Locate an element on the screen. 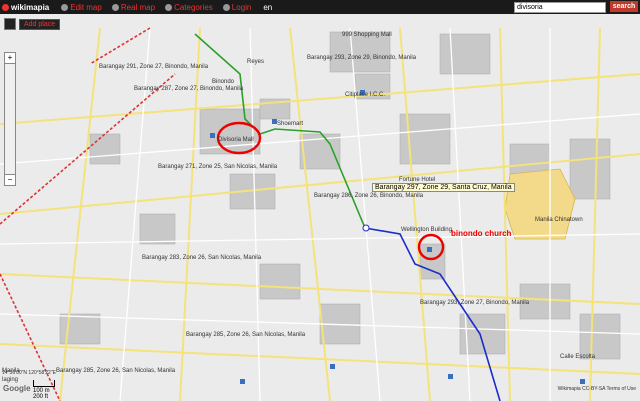 The image size is (640, 401). coordinates-readout: 14°36'00"N 120°58'22"E is located at coordinates (29, 373).